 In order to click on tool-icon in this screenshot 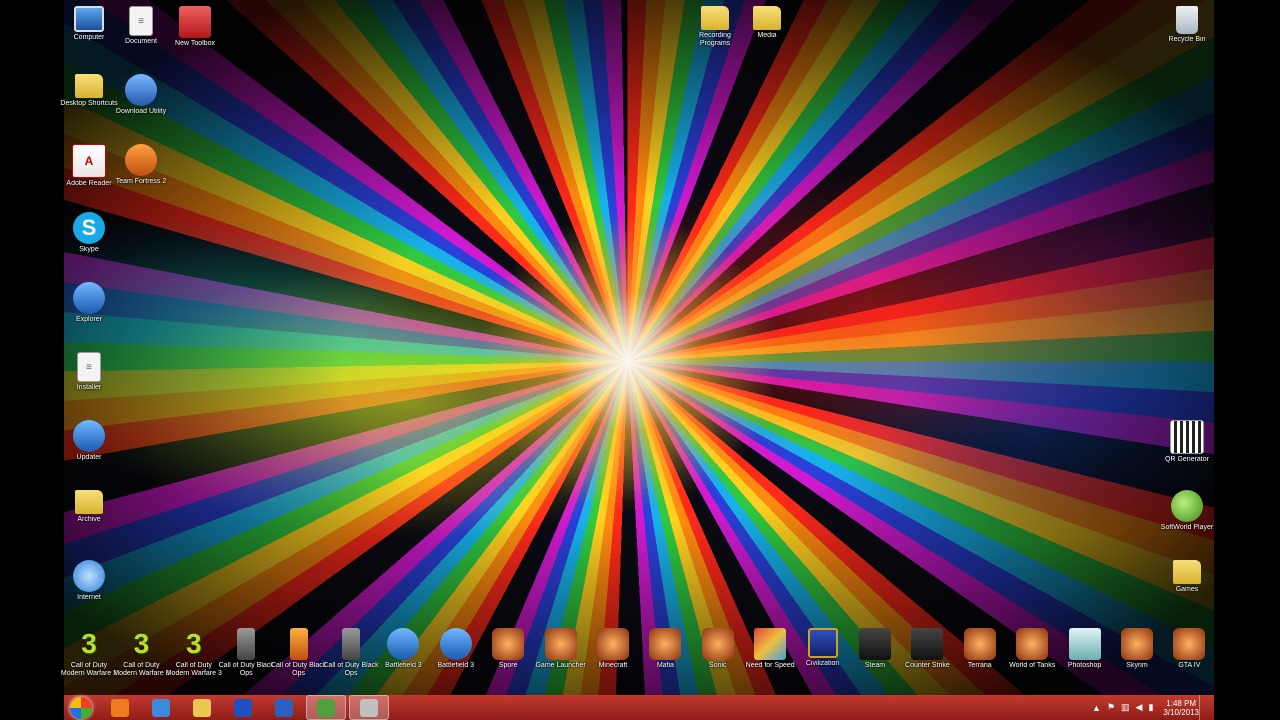, I will do `click(326, 707)`.